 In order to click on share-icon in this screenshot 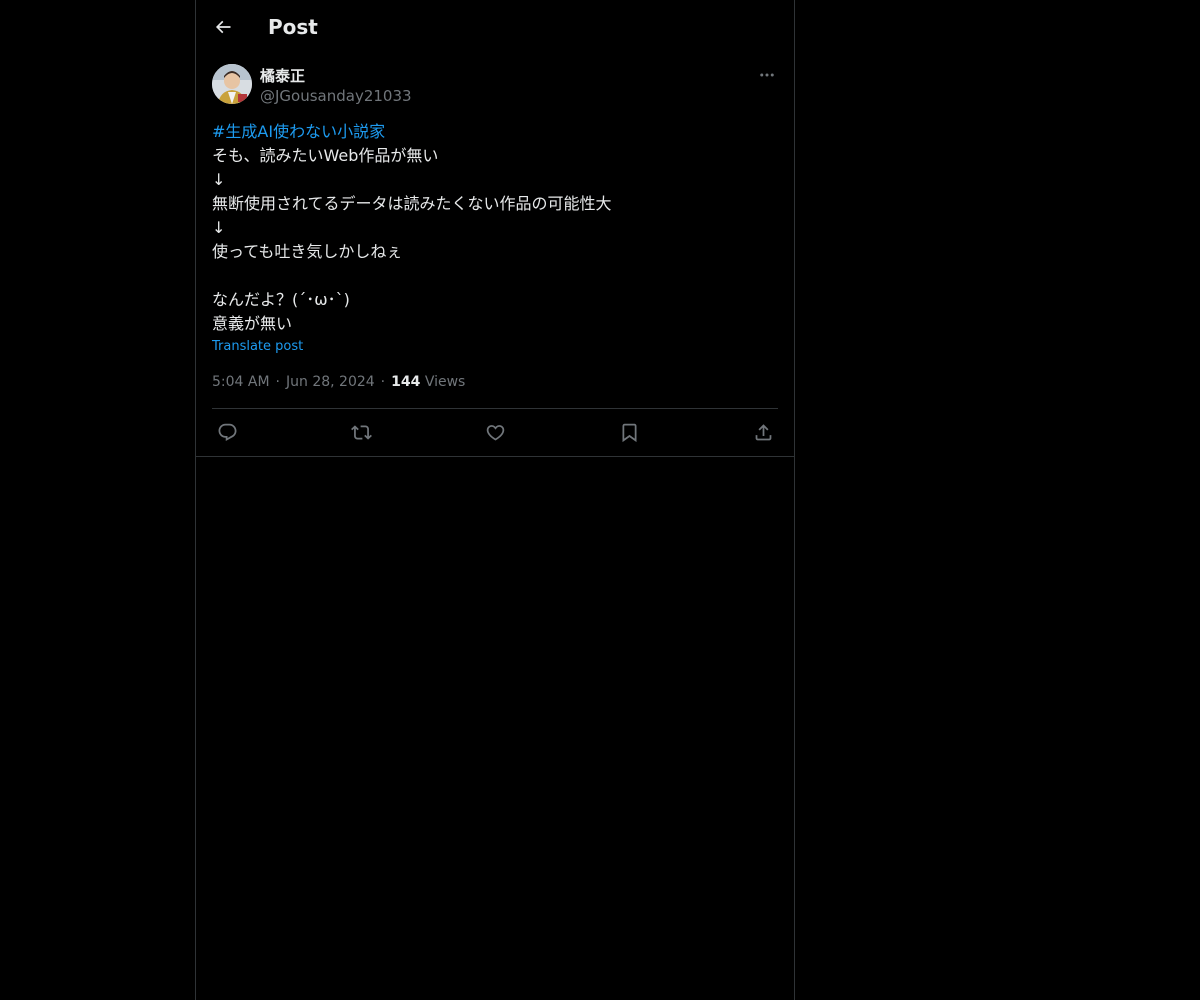, I will do `click(763, 432)`.